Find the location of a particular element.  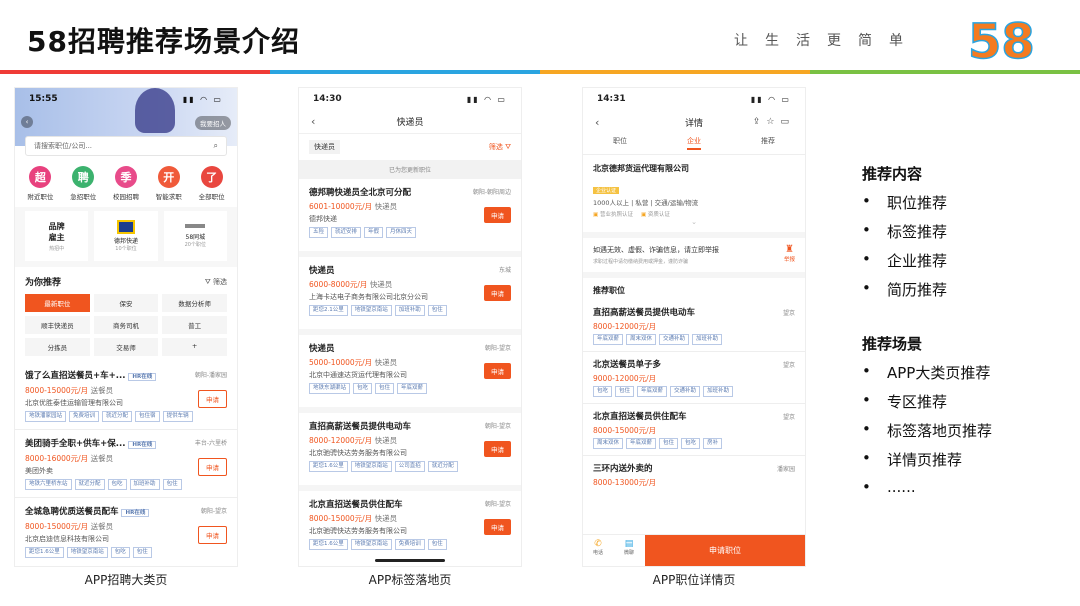

apply-job-button: 申请职位 is located at coordinates (725, 550).